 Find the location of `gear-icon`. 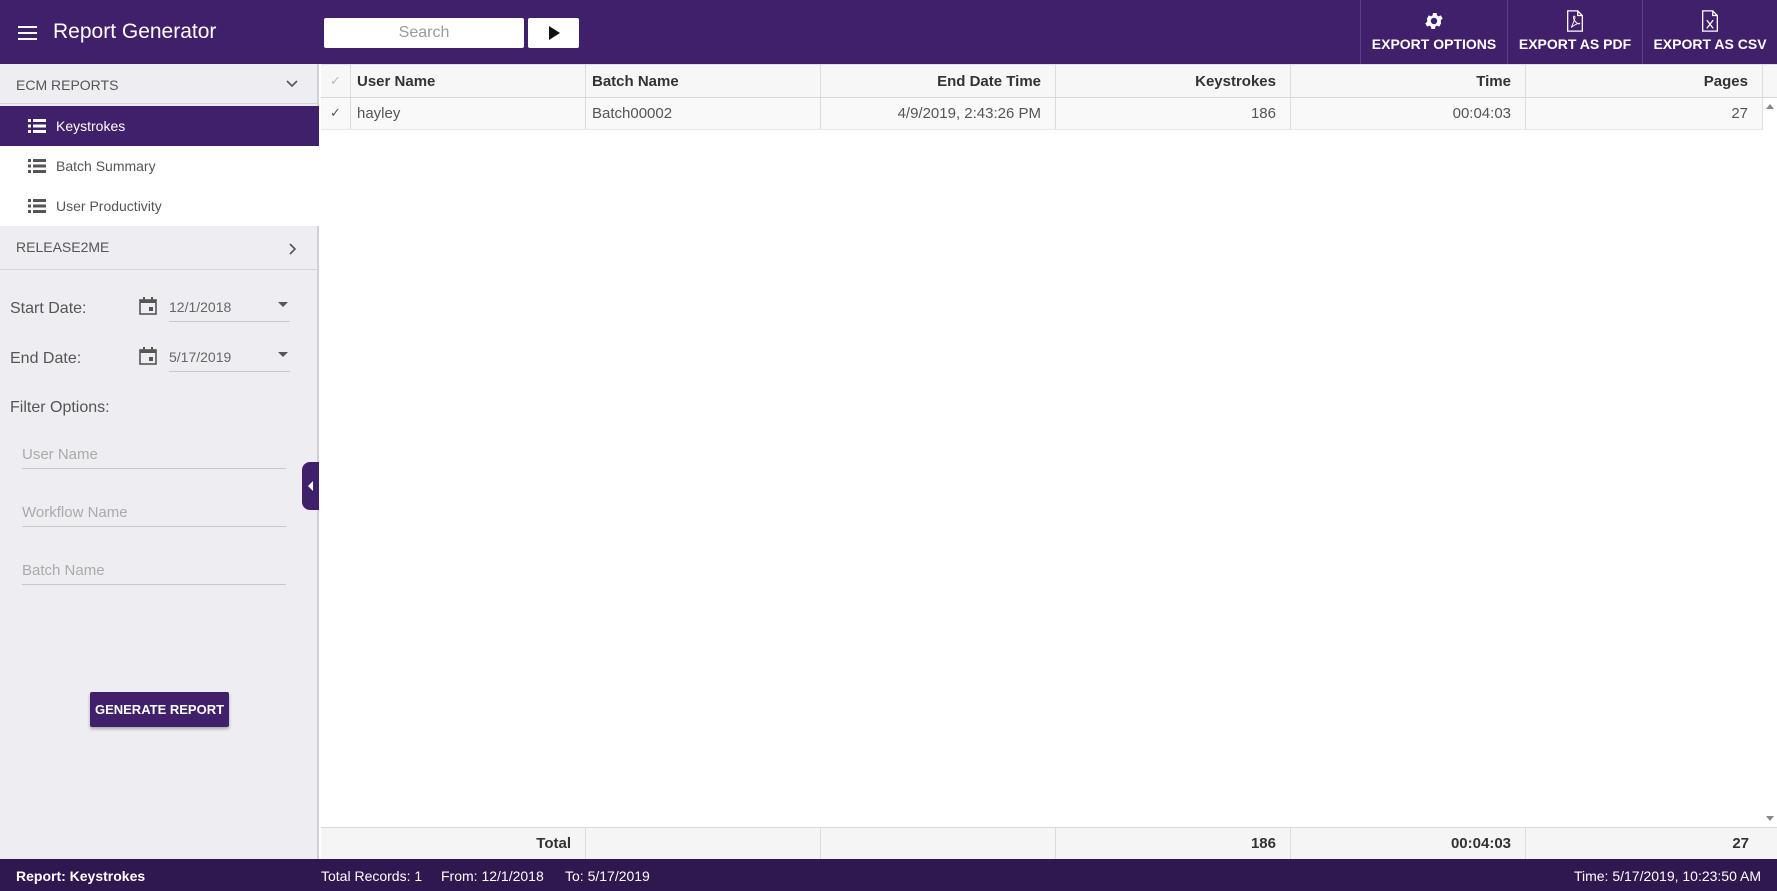

gear-icon is located at coordinates (1434, 21).